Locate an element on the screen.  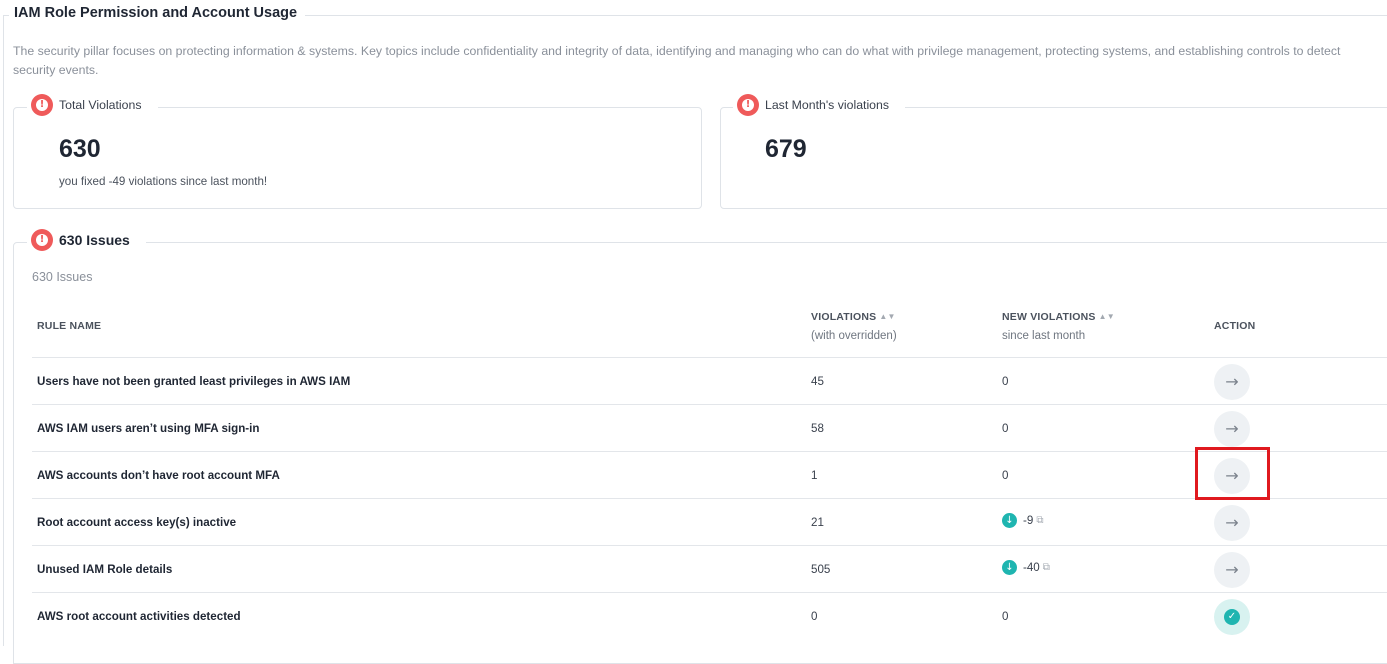
new-violations-cell: ↓ -9 ⧉ is located at coordinates (1022, 520).